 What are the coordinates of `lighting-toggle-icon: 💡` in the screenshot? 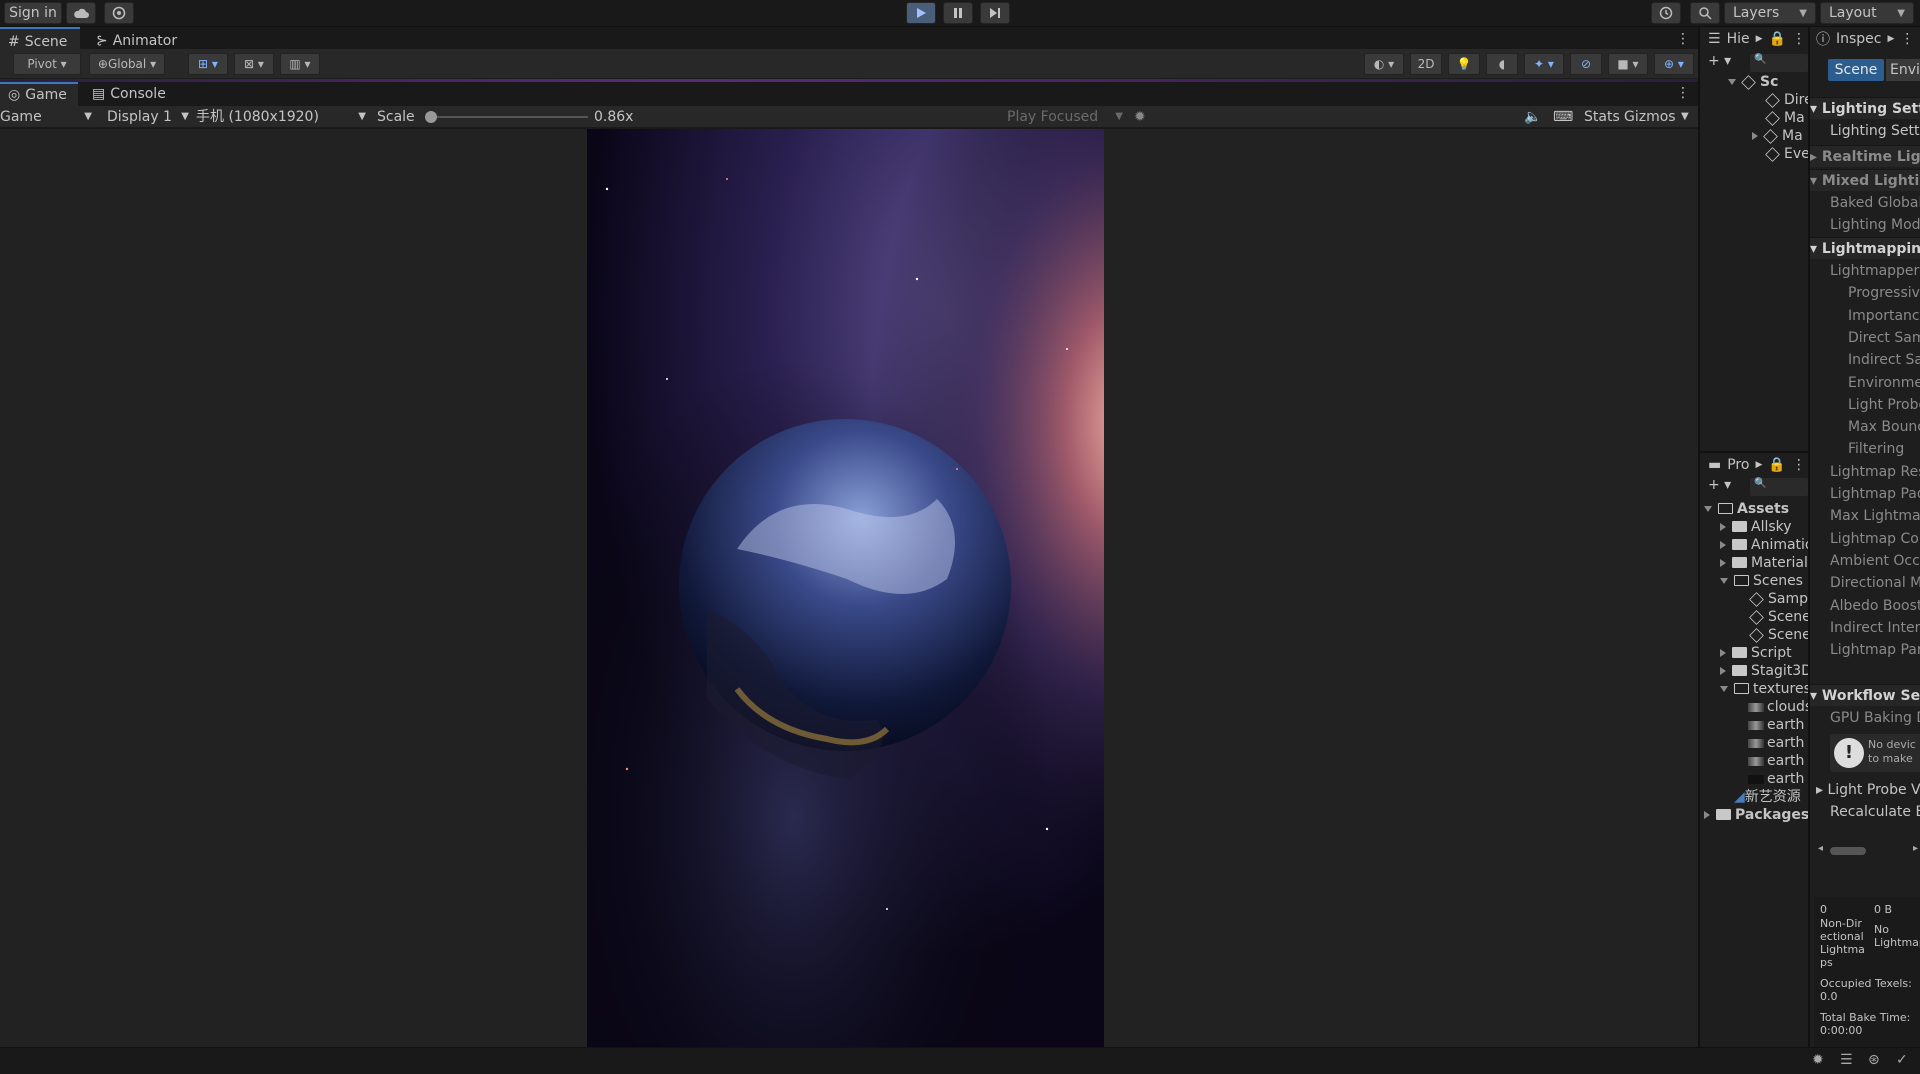 It's located at (1464, 64).